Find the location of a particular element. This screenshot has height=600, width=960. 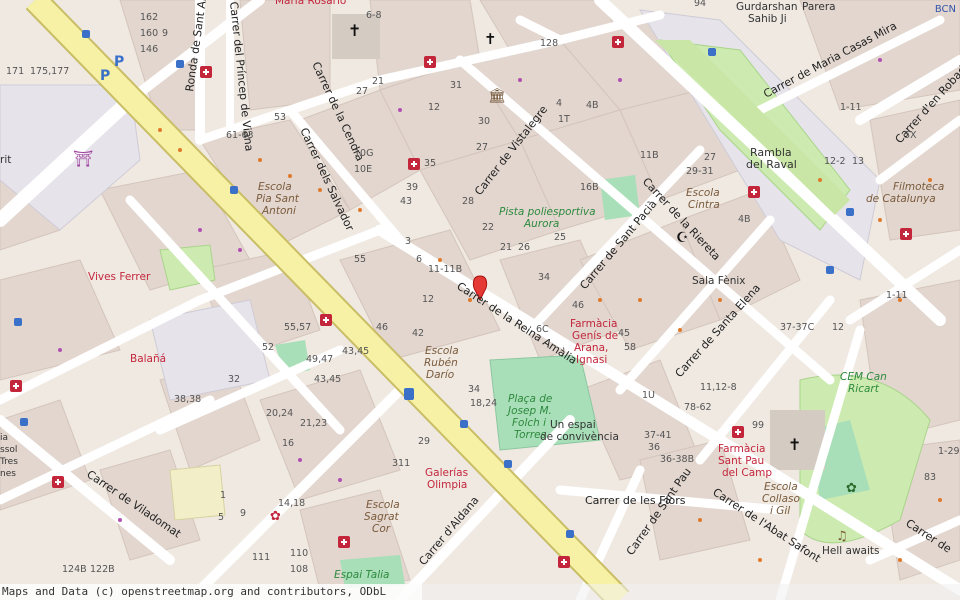

svg-text: 1-29 is located at coordinates (949, 451).